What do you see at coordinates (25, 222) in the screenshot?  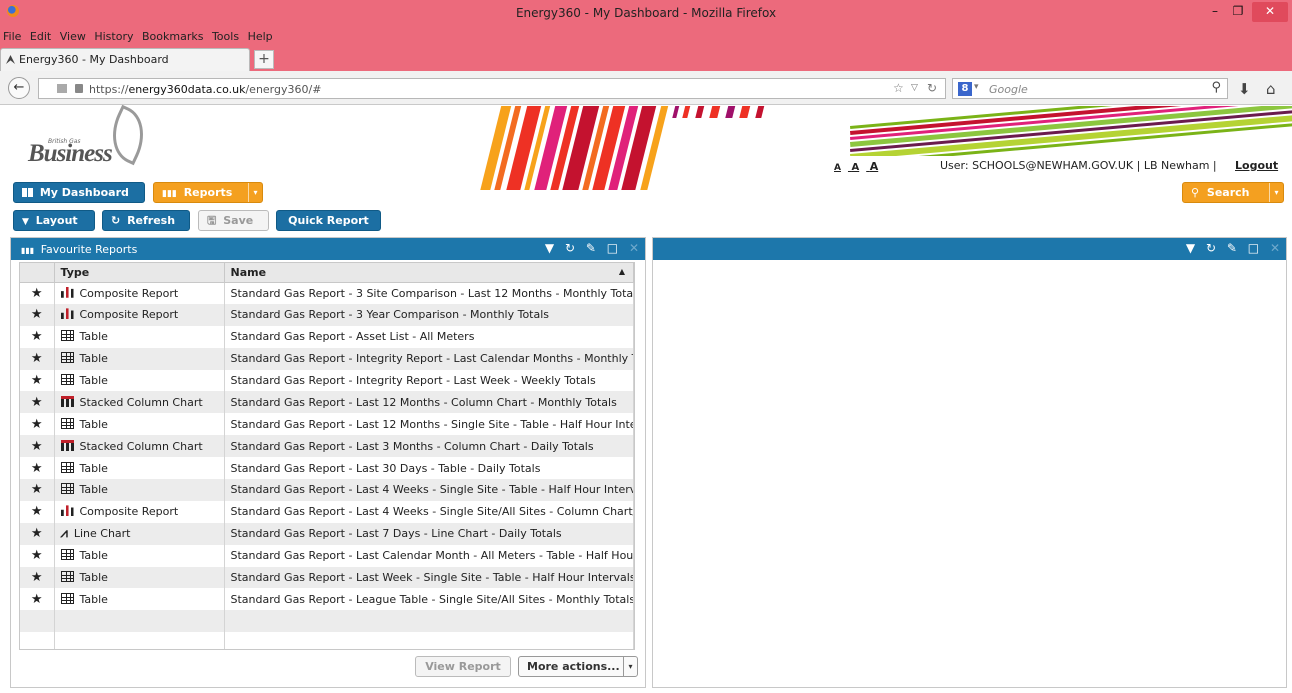 I see `layout-caret-icon: ▼` at bounding box center [25, 222].